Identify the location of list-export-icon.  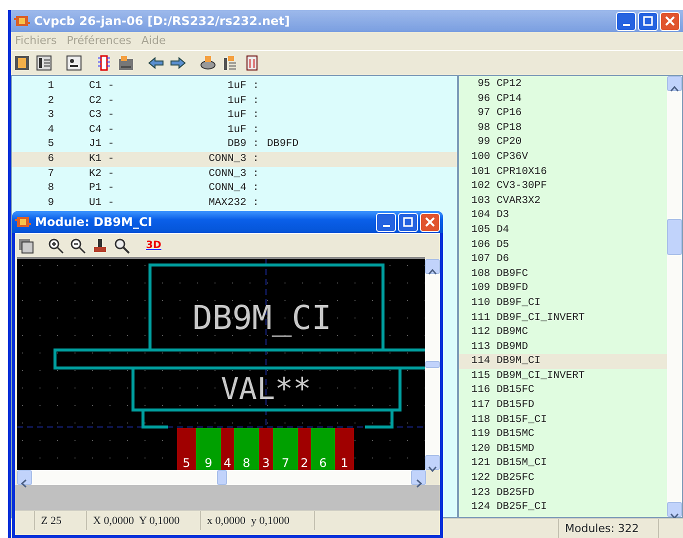
(230, 63).